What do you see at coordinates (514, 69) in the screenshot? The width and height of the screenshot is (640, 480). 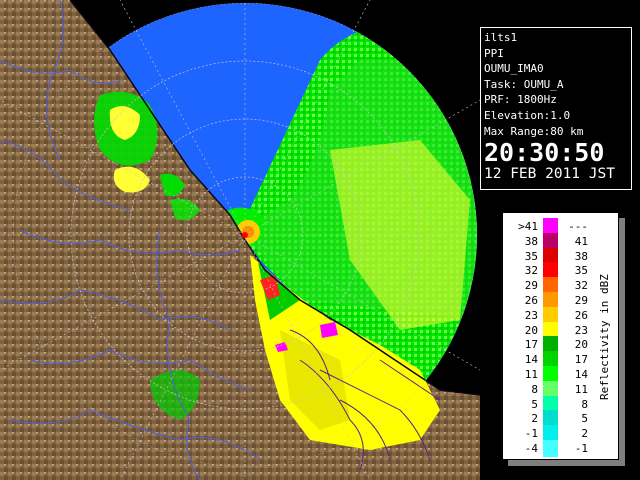 I see `product-name: OUMU_IMA0` at bounding box center [514, 69].